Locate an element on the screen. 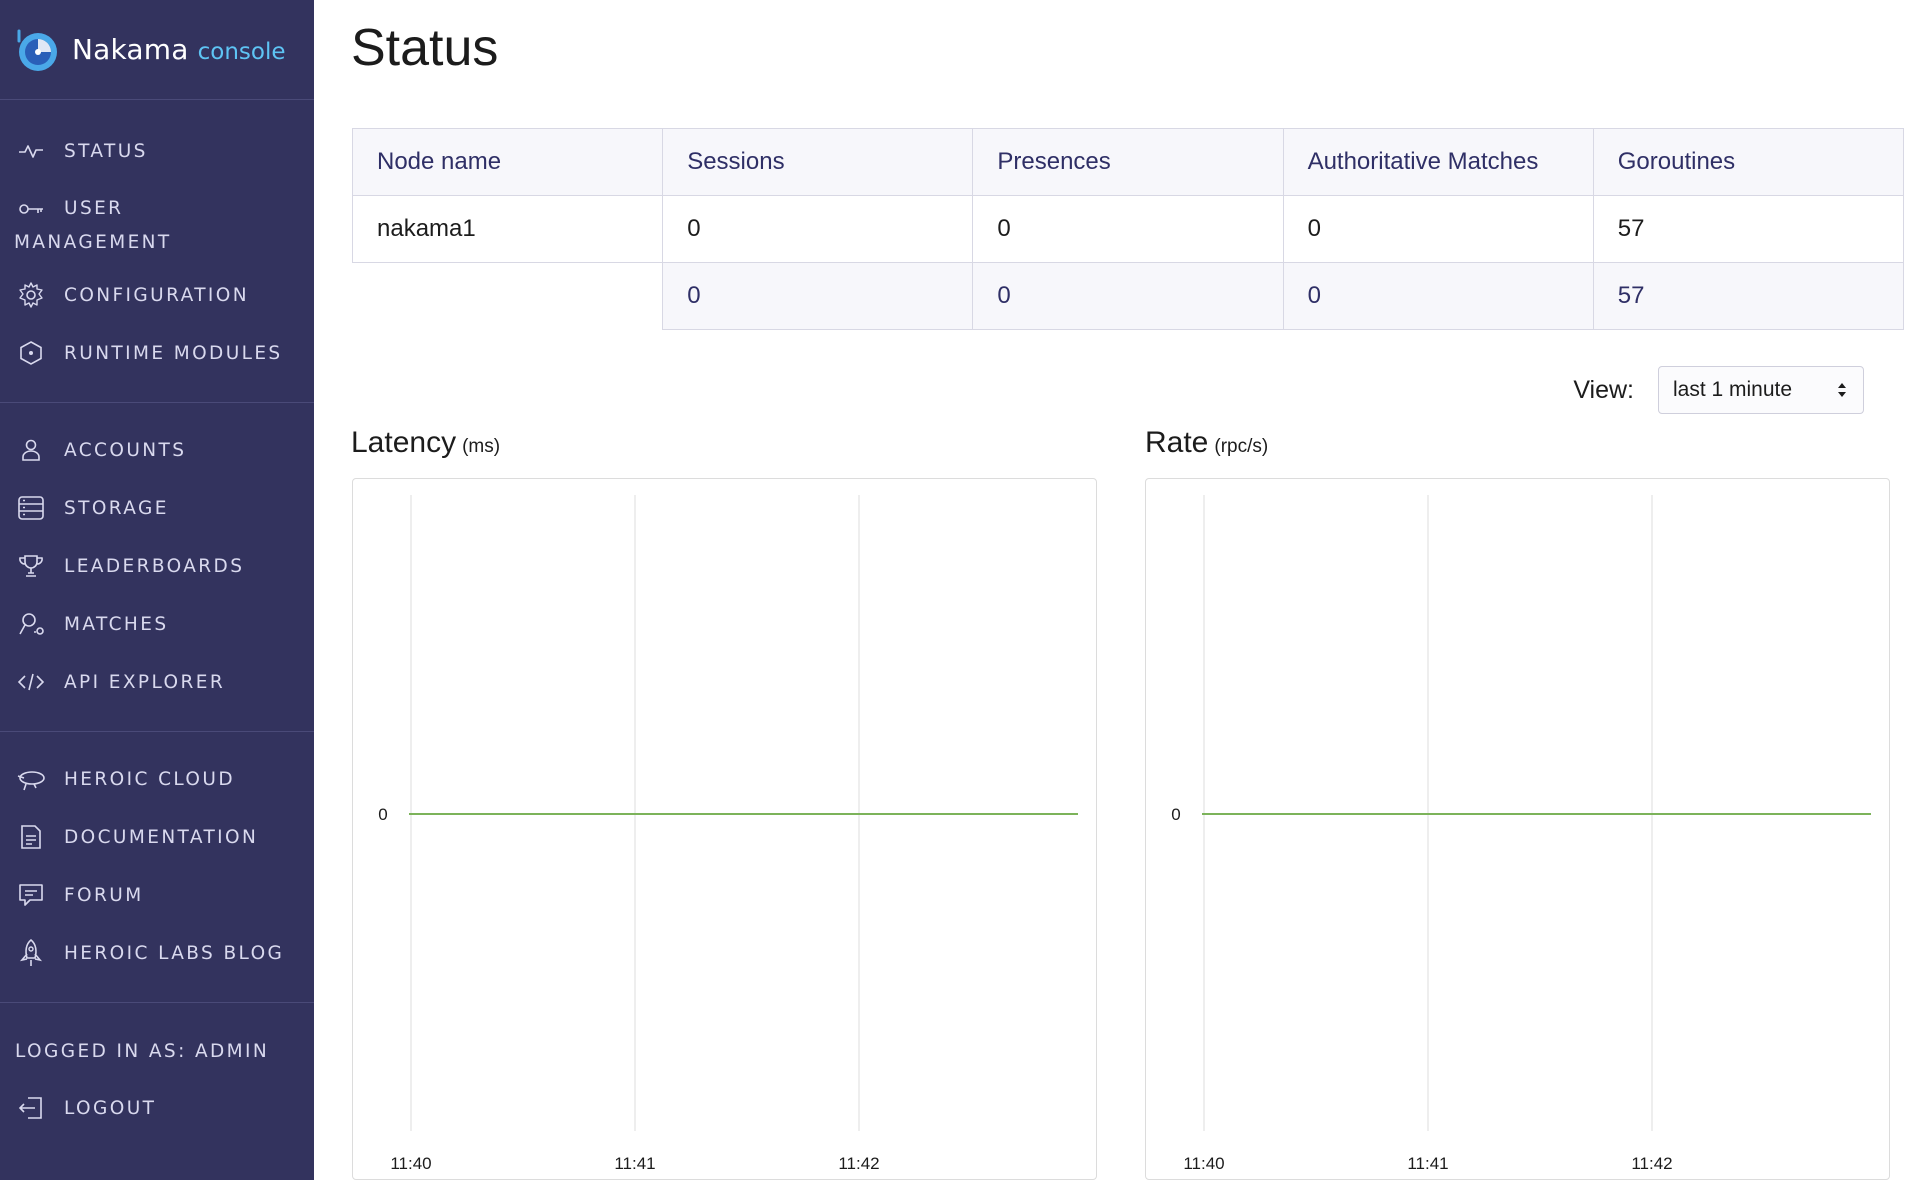 The image size is (1910, 1180). sidebar-item-label: Logout is located at coordinates (110, 1108).